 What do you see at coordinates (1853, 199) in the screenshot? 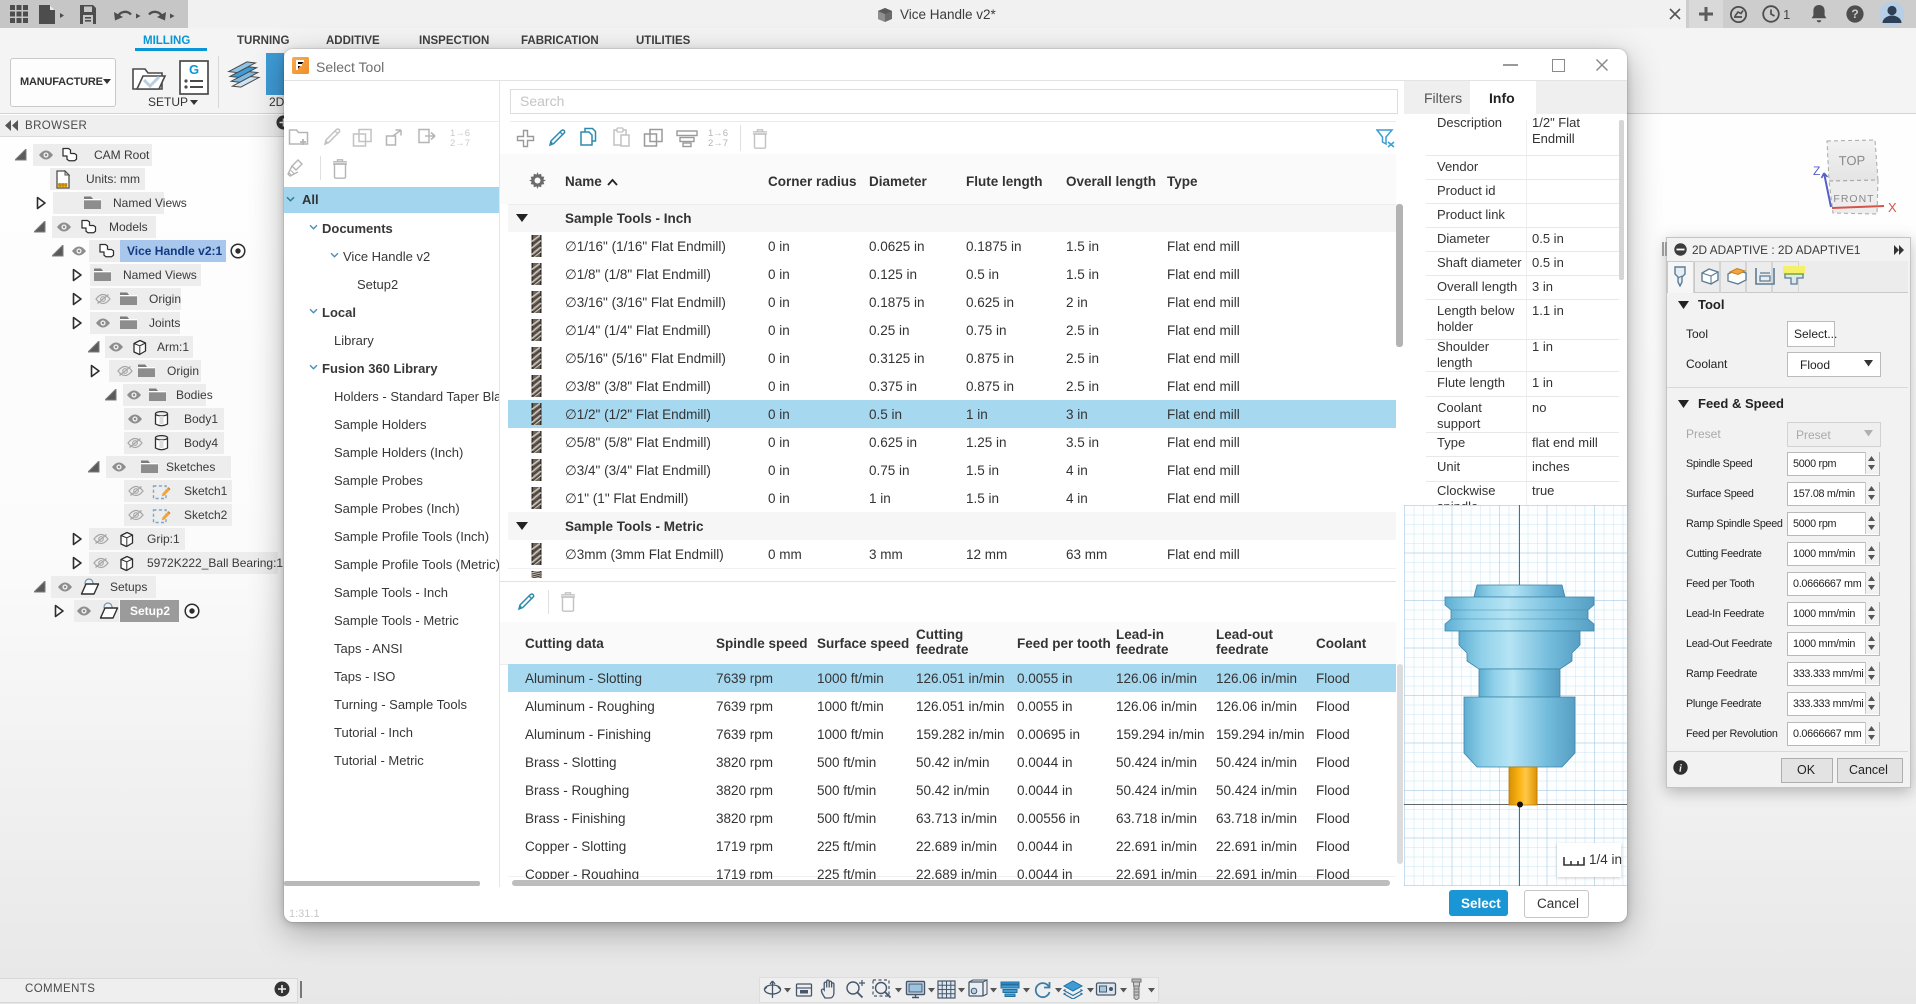
I see `svg-text: FRONT` at bounding box center [1853, 199].